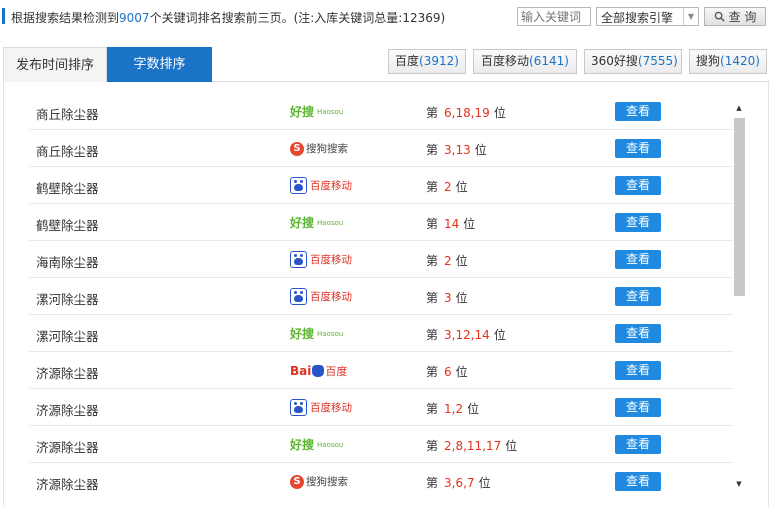  I want to click on rank-text: 第 14 位, so click(450, 223).